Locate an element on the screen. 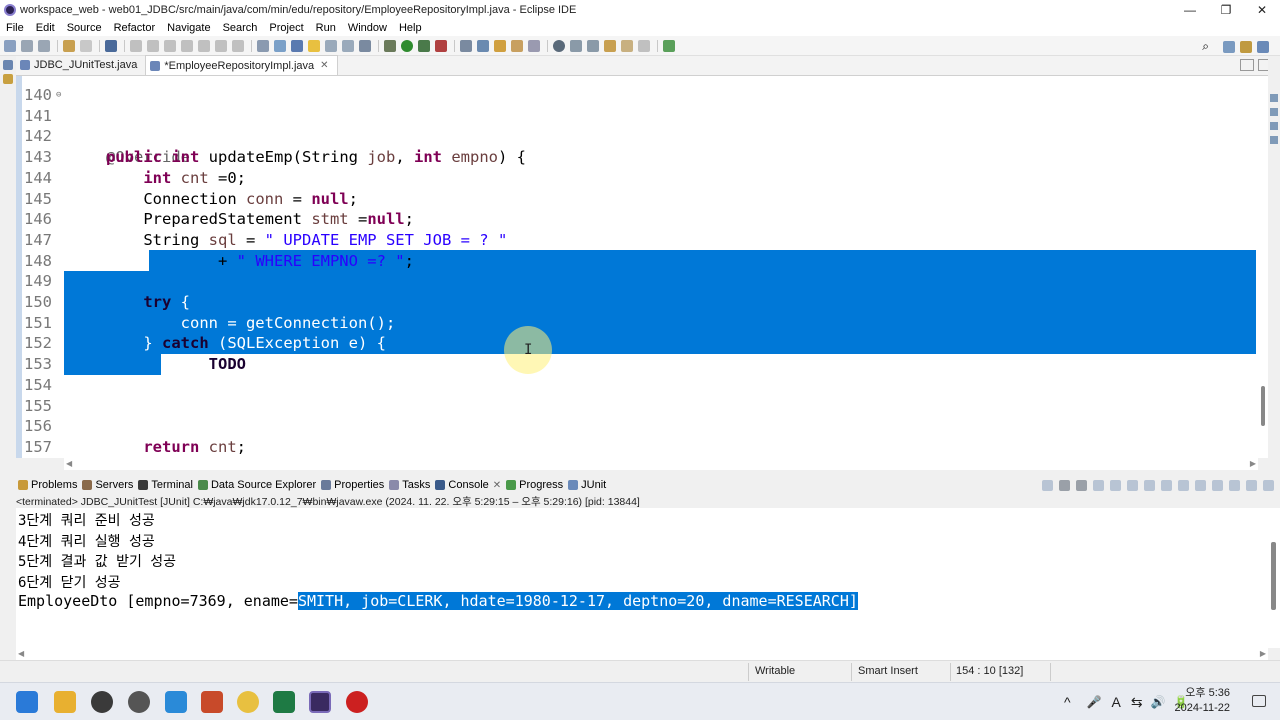  console-vertical-scrollbar is located at coordinates (1274, 578).